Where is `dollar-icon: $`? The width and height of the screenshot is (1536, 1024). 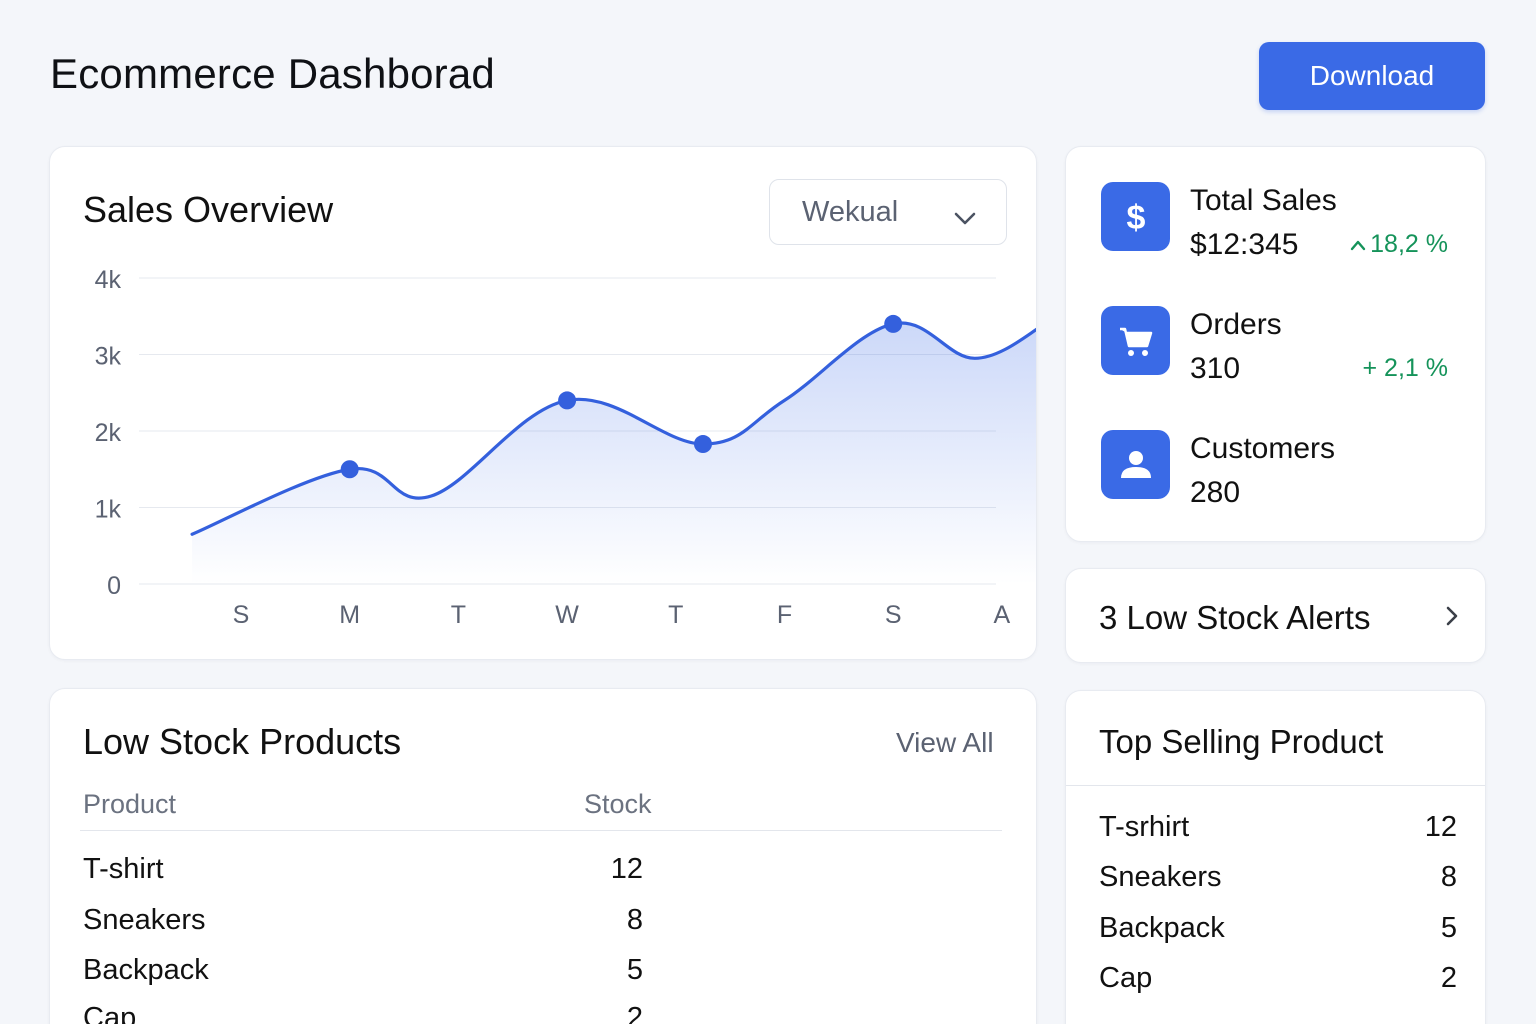 dollar-icon: $ is located at coordinates (1135, 216).